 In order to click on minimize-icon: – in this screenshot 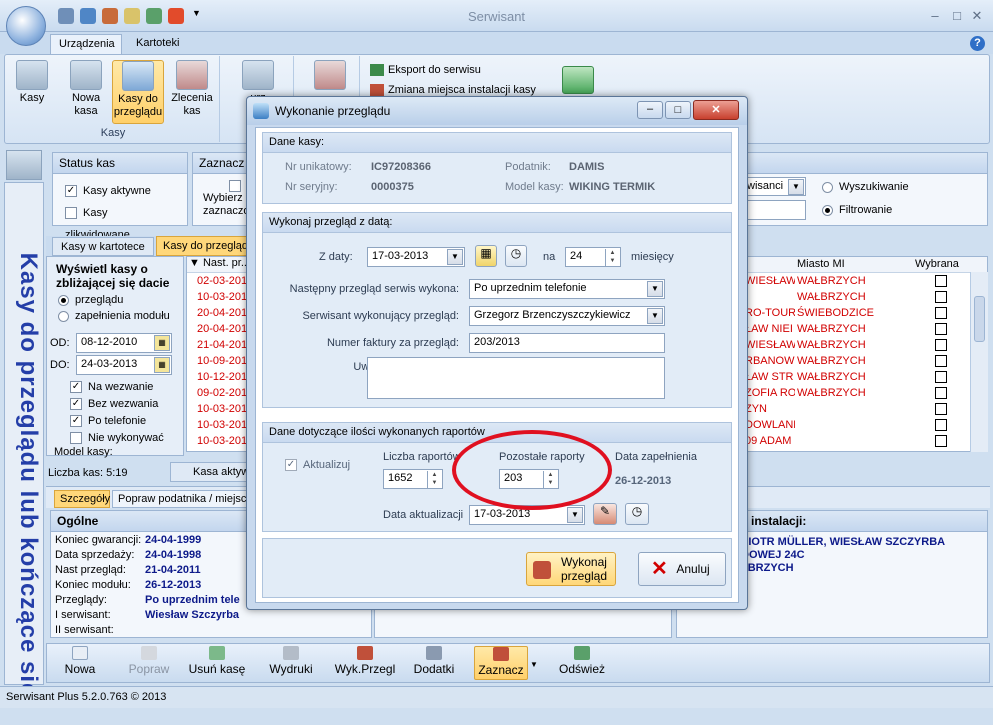, I will do `click(935, 16)`.